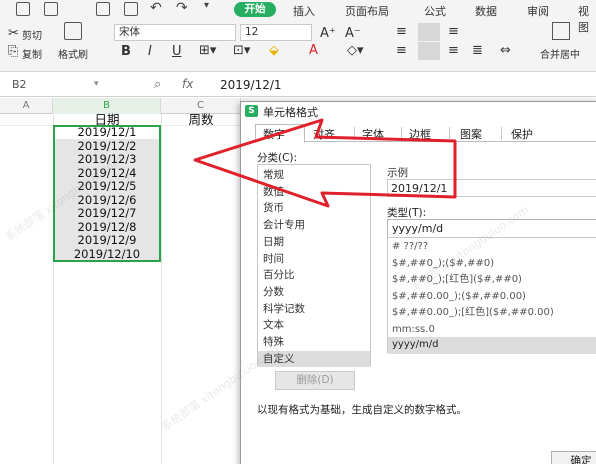  I want to click on formula-input: 2019/12/1, so click(251, 85).